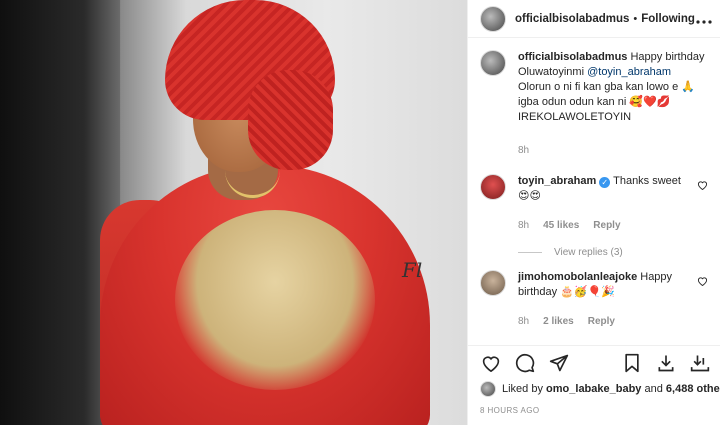 This screenshot has height=425, width=720. I want to click on commenter-username: jimohomobolanleajoke, so click(577, 277).